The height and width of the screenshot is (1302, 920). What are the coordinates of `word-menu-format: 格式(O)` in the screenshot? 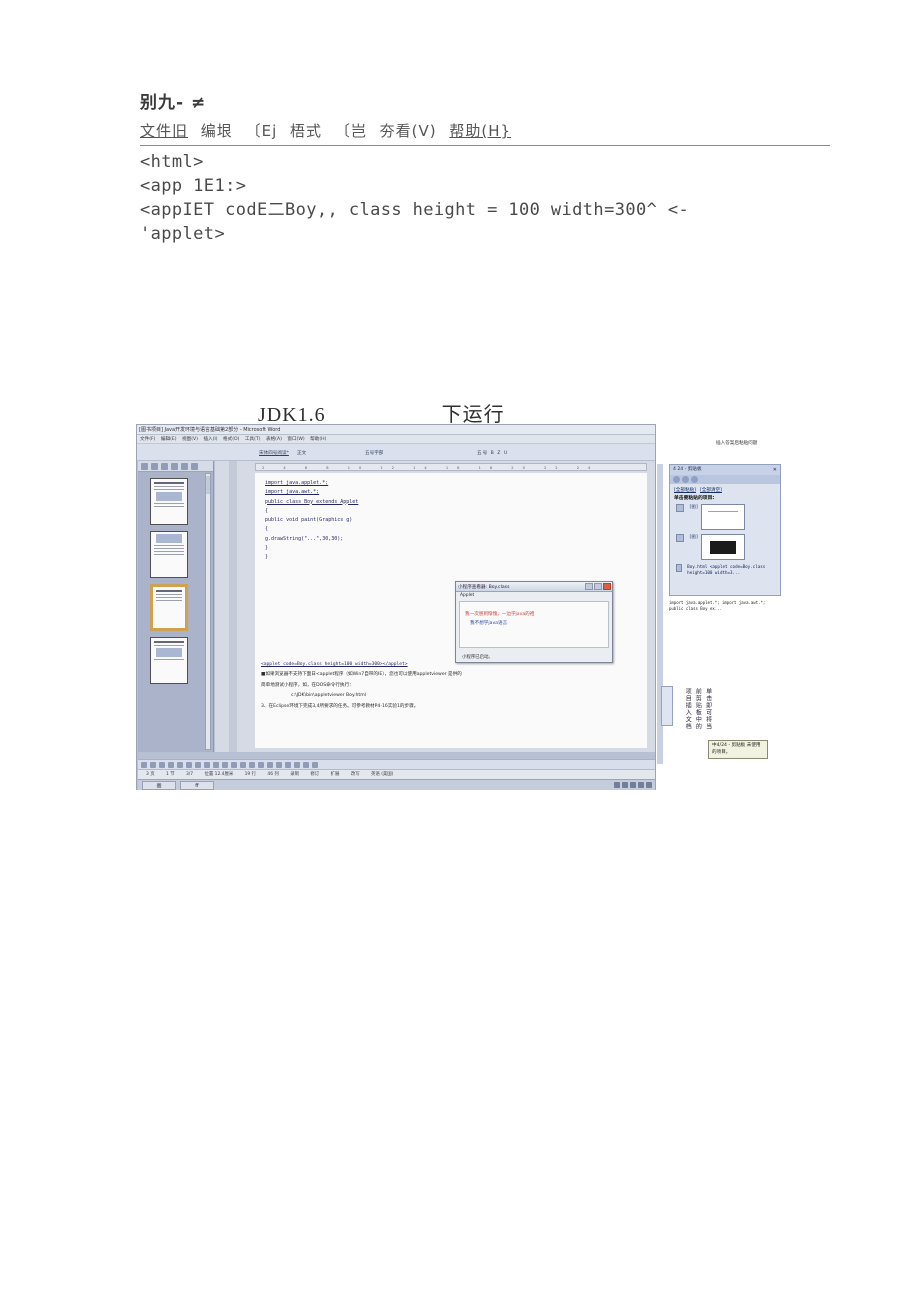 It's located at (231, 439).